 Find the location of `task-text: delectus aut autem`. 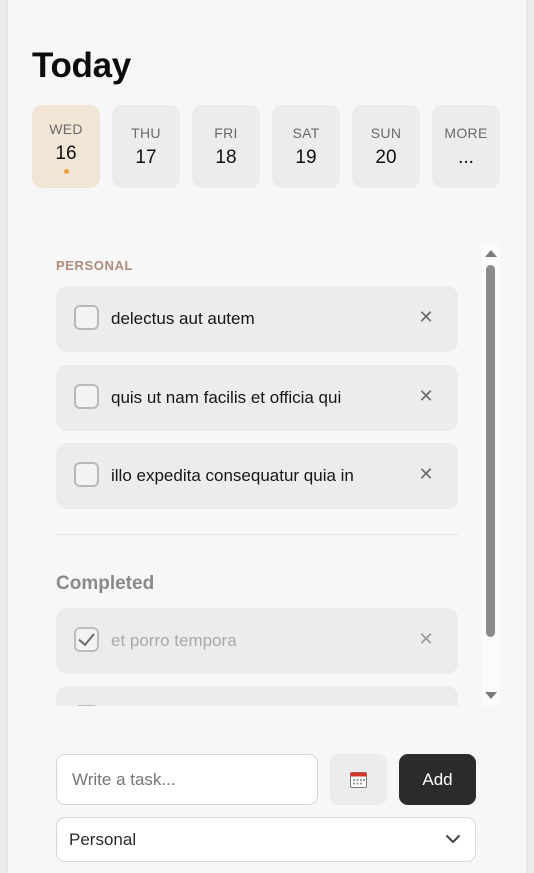

task-text: delectus aut autem is located at coordinates (183, 318).